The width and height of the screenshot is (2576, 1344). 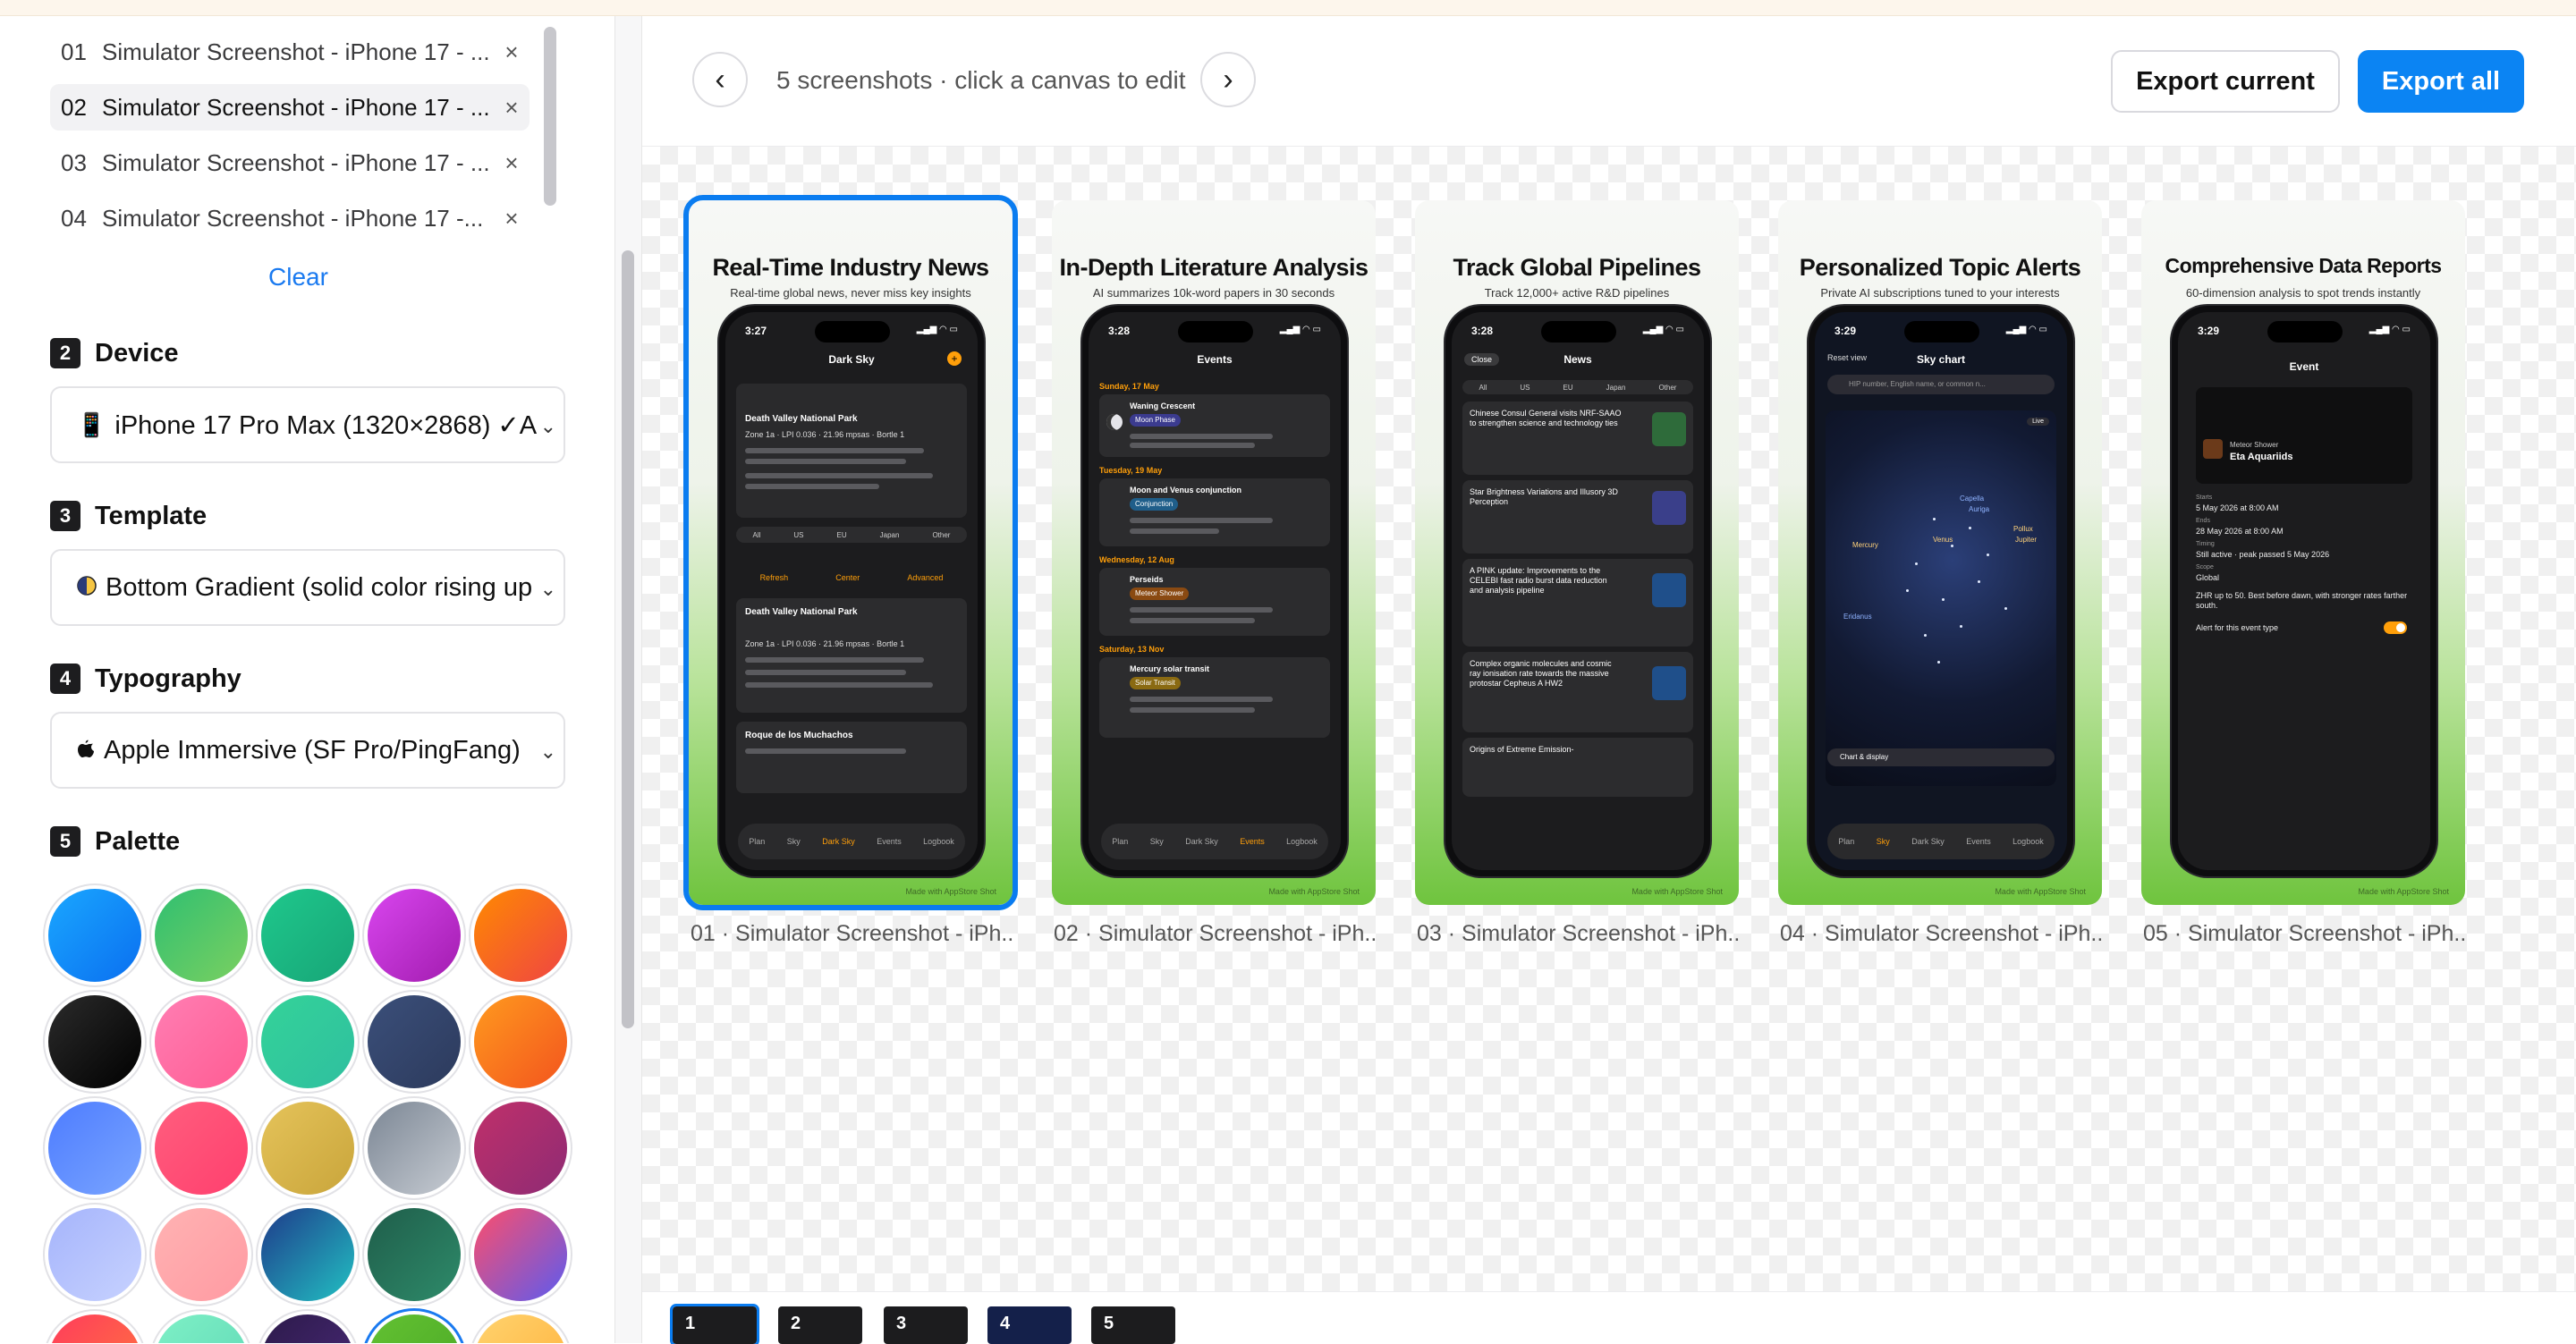 I want to click on template-select: Bottom Gradient (solid color rising up ⌄, so click(x=307, y=587).